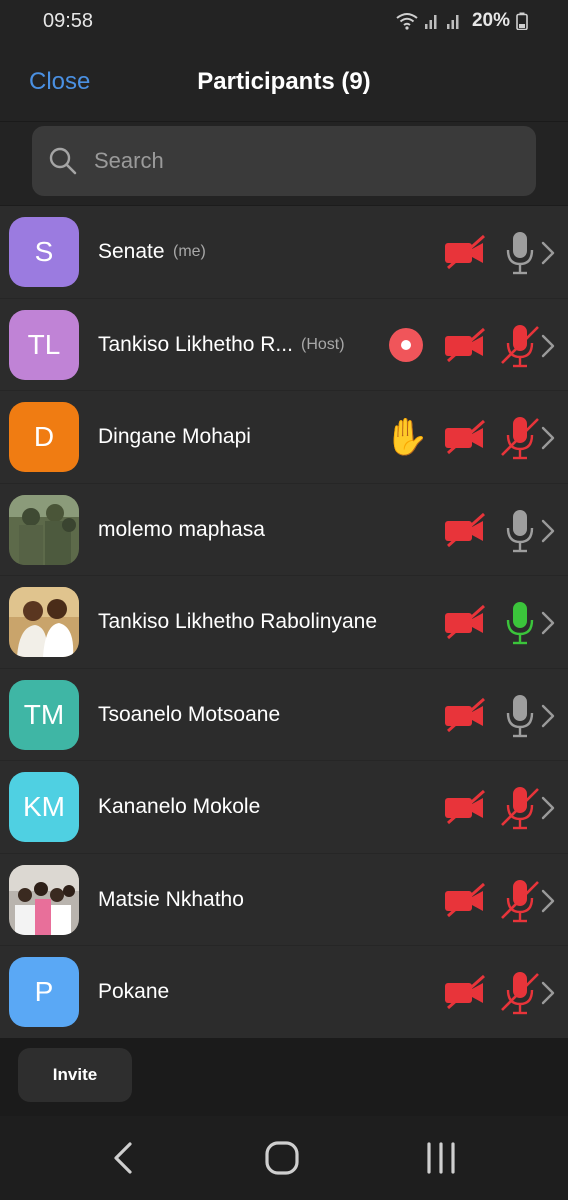  I want to click on participant-row: Tankiso Likhetho Rabolinyane, so click(284, 622).